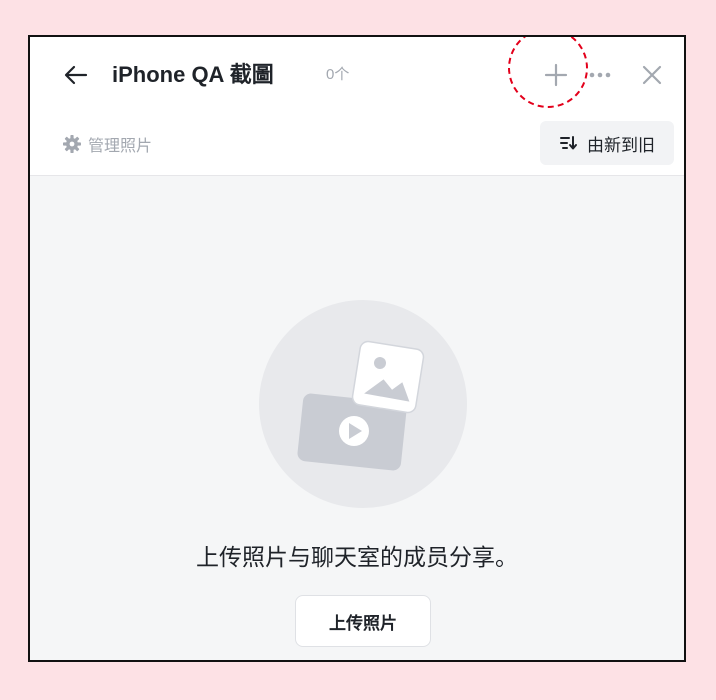 This screenshot has height=700, width=716. I want to click on album-title: iPhone QA 截圖, so click(193, 74).